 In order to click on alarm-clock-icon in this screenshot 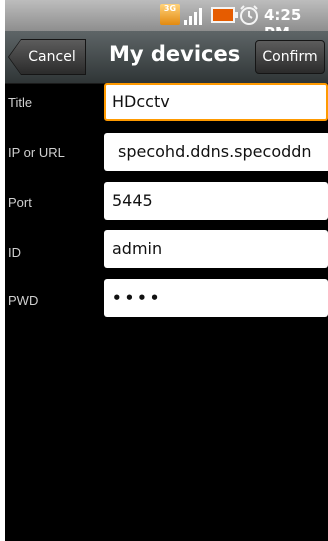, I will do `click(249, 15)`.